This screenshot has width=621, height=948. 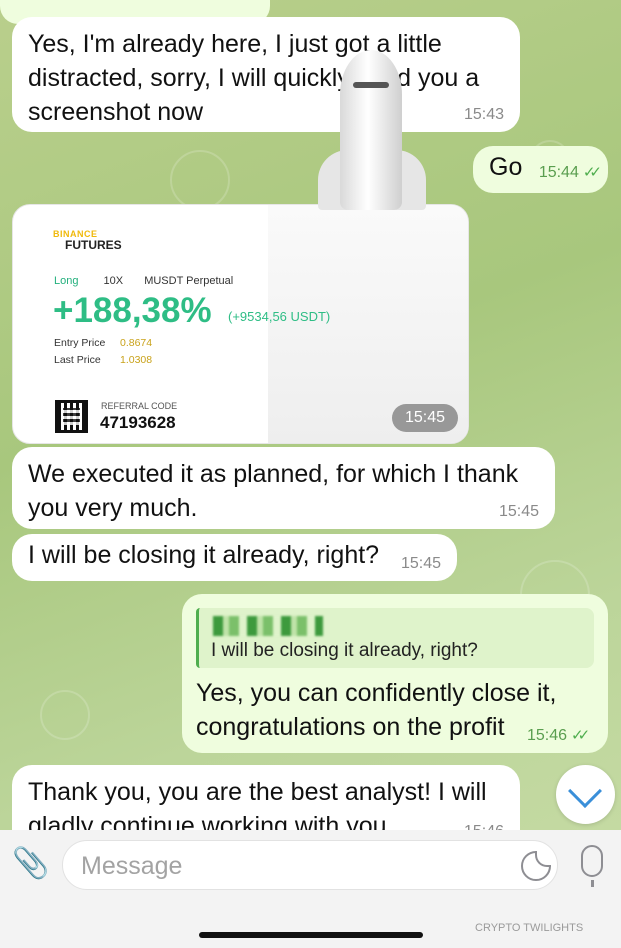 What do you see at coordinates (189, 281) in the screenshot?
I see `trading-pair: MUSDT Perpetual` at bounding box center [189, 281].